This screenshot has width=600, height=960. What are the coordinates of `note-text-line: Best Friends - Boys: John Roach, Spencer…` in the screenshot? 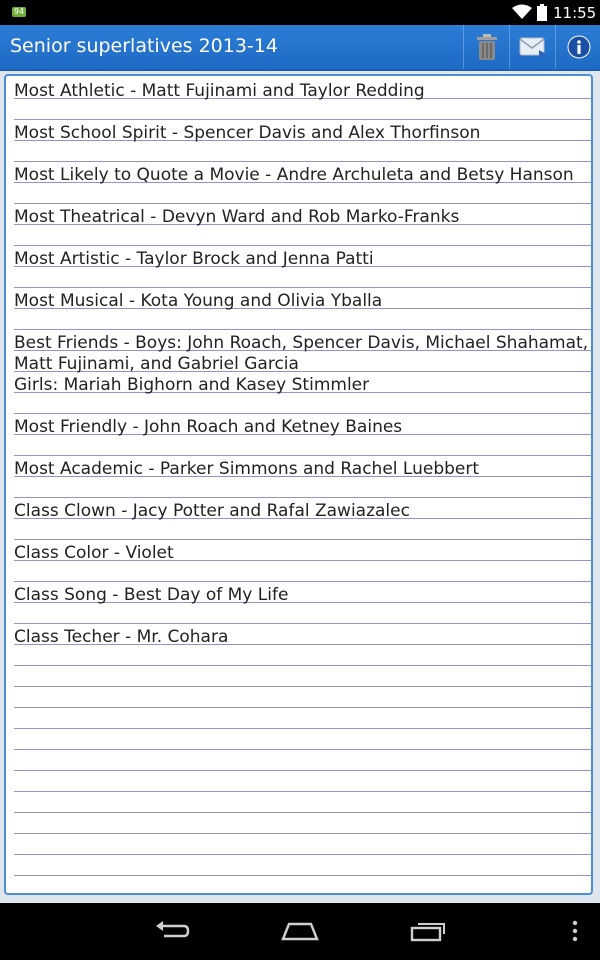 It's located at (301, 343).